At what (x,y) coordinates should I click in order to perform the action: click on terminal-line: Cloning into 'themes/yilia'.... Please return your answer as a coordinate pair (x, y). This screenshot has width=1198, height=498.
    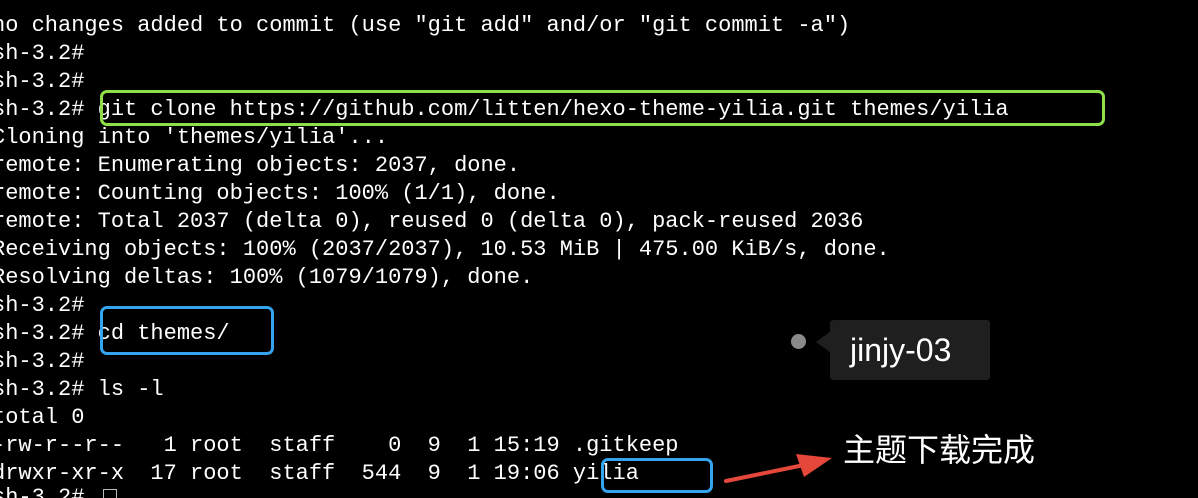
    Looking at the image, I should click on (194, 137).